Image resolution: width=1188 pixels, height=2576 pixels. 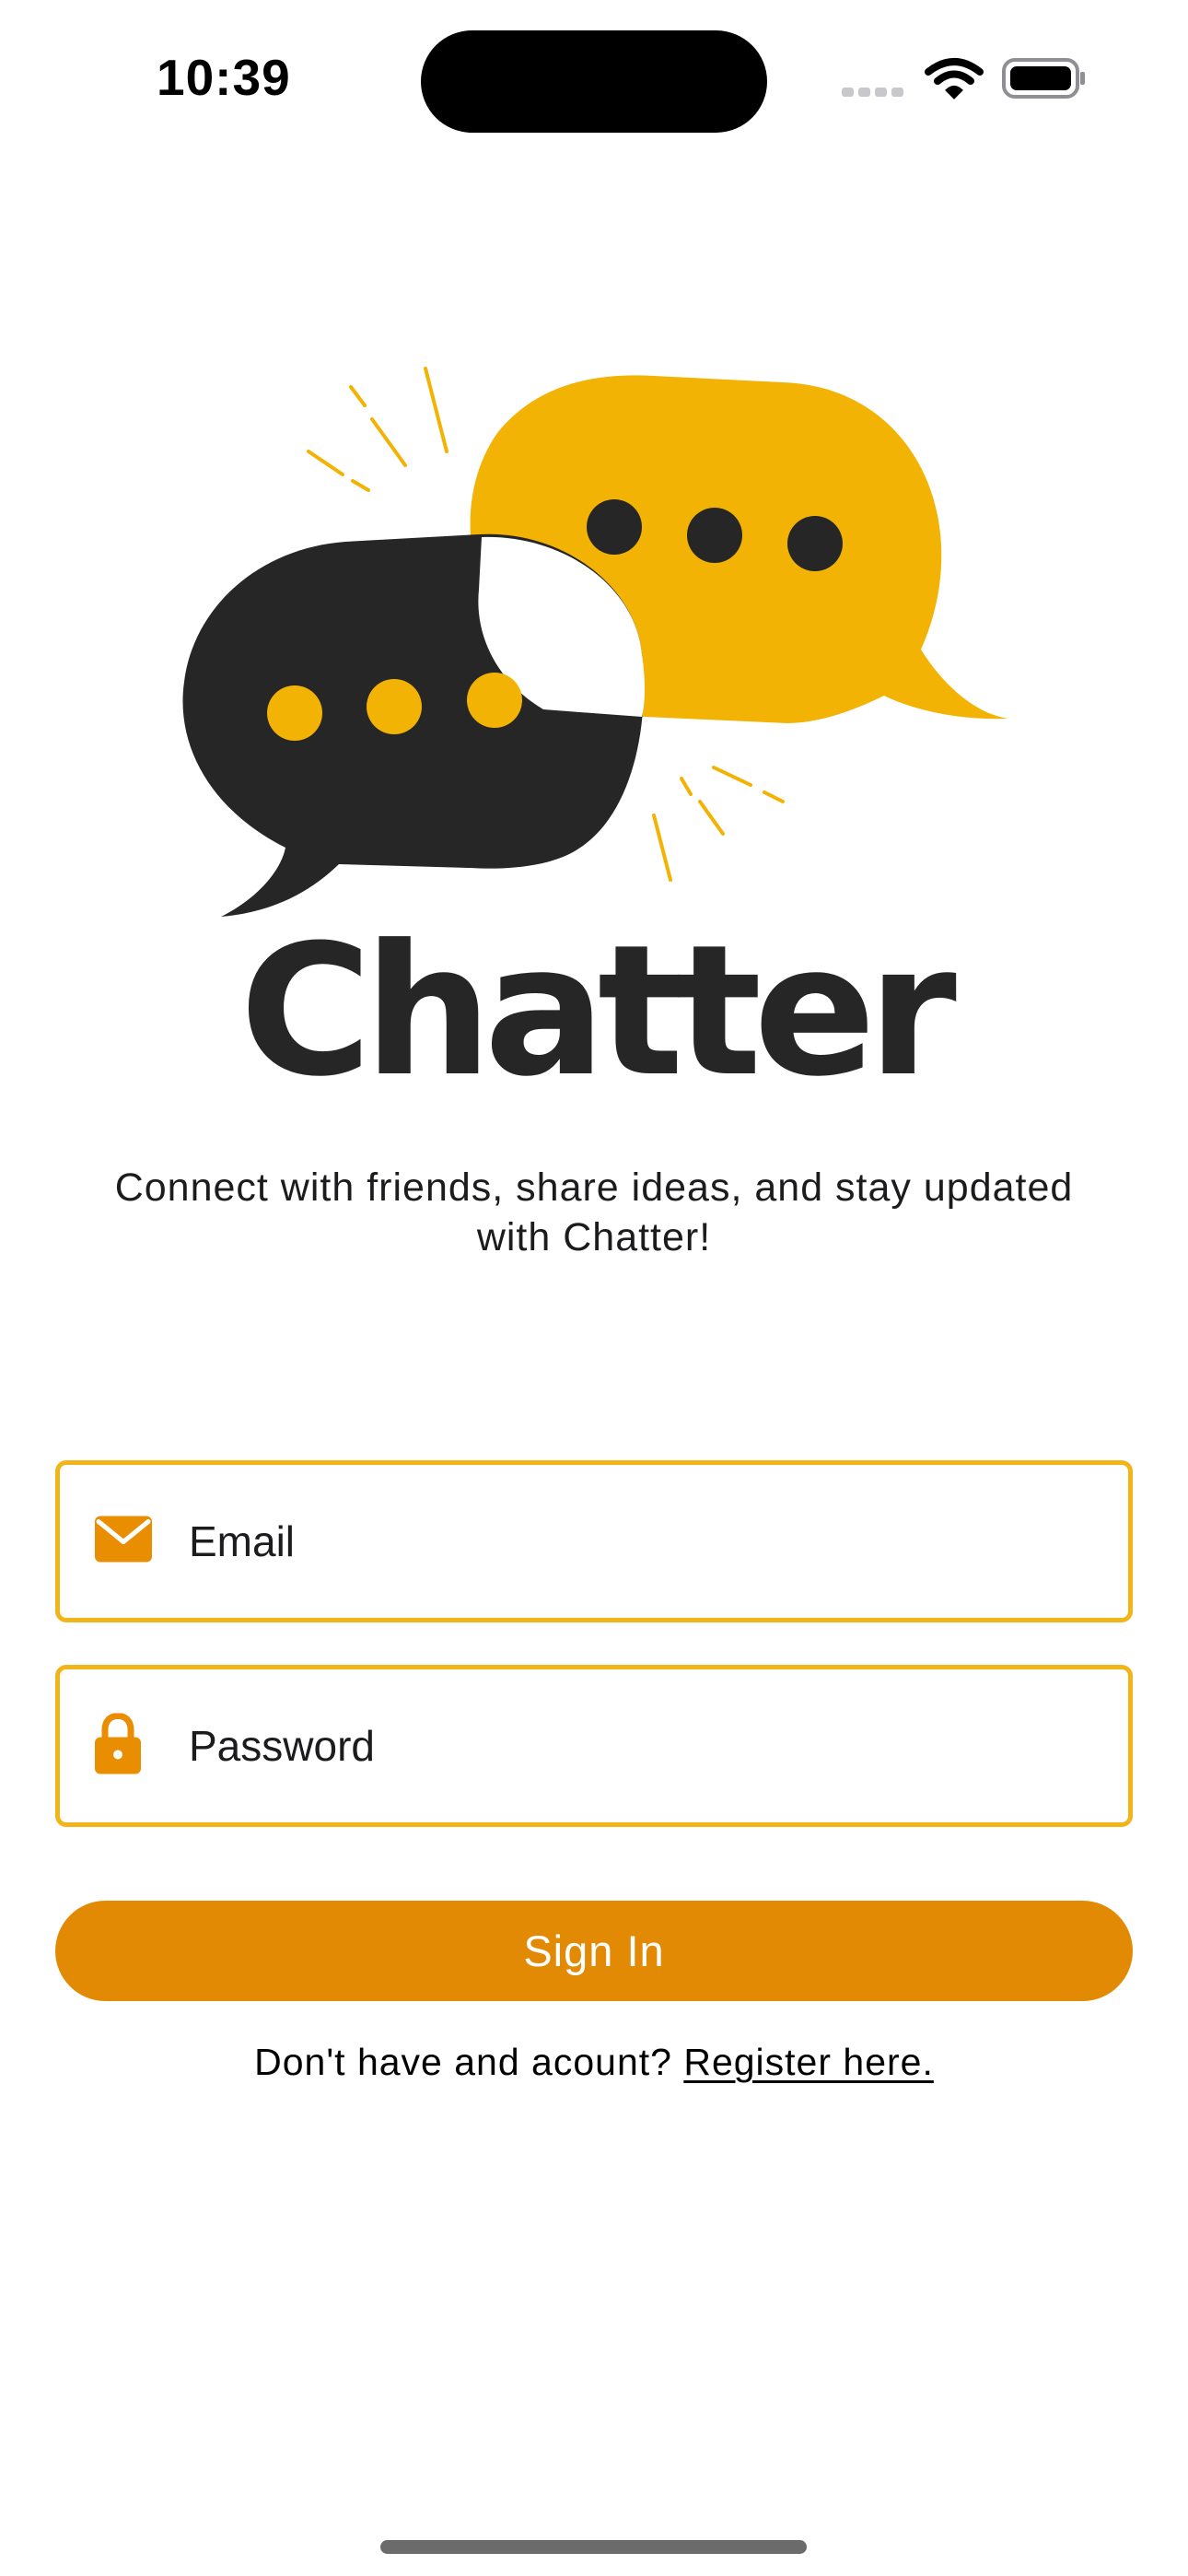 What do you see at coordinates (469, 2062) in the screenshot?
I see `register-prompt-text: Don't have and acount?` at bounding box center [469, 2062].